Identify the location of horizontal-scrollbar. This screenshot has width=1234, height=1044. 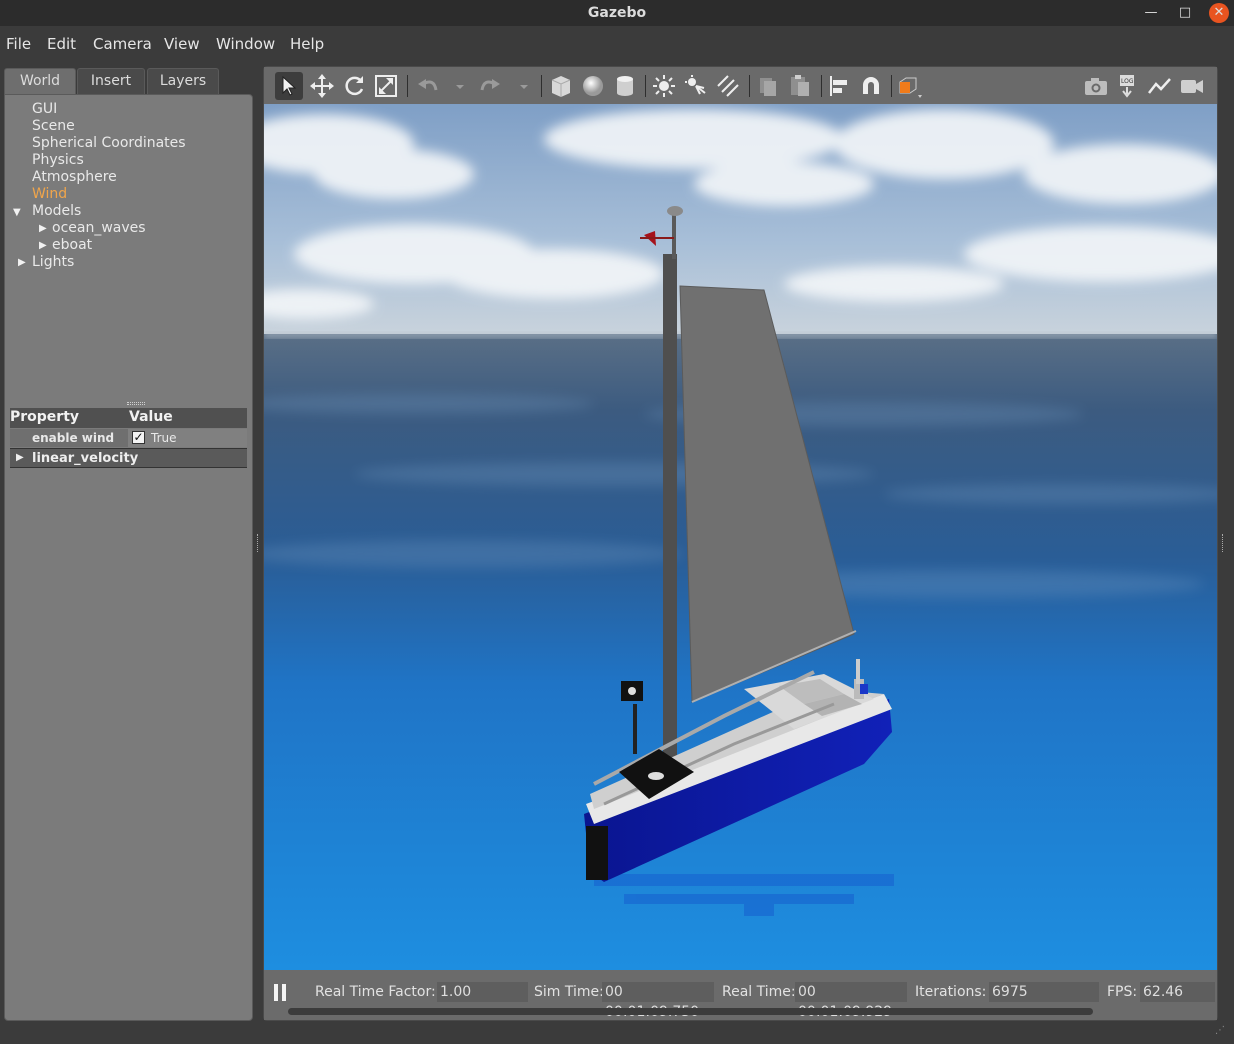
(690, 1011).